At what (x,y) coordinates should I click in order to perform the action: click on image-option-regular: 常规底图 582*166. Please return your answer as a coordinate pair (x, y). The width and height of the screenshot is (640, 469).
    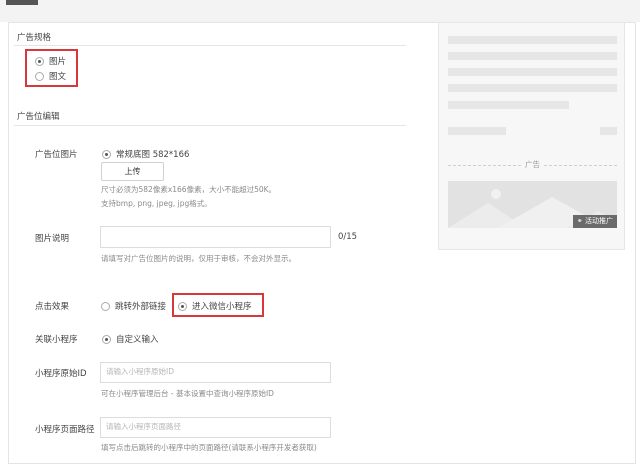
    Looking at the image, I should click on (145, 154).